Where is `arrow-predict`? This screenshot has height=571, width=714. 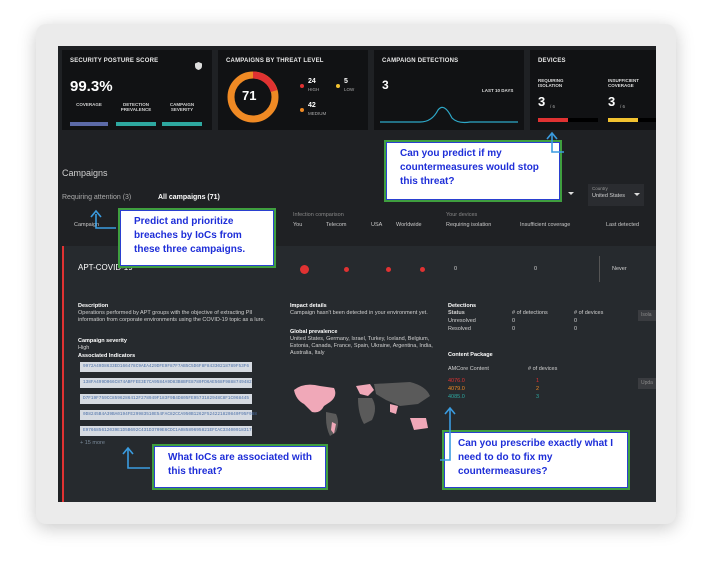
arrow-predict is located at coordinates (557, 143).